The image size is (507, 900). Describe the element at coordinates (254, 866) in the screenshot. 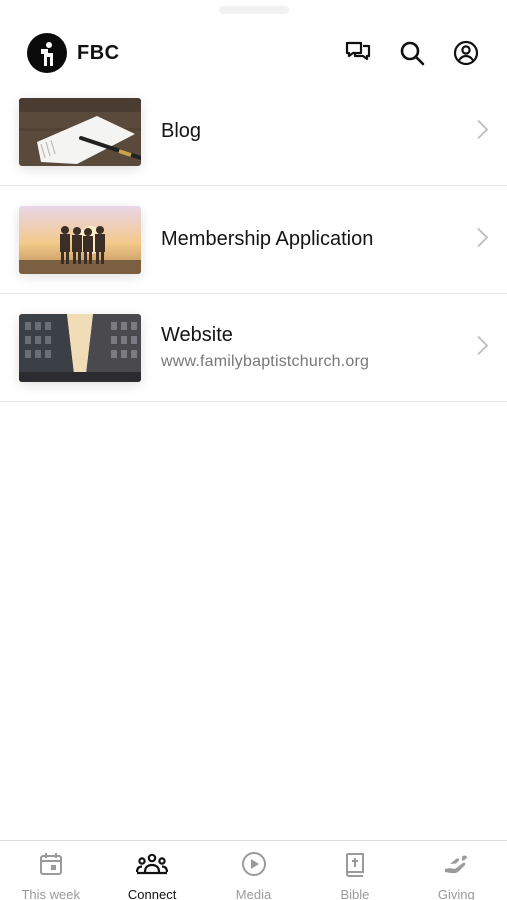

I see `play-icon` at that location.